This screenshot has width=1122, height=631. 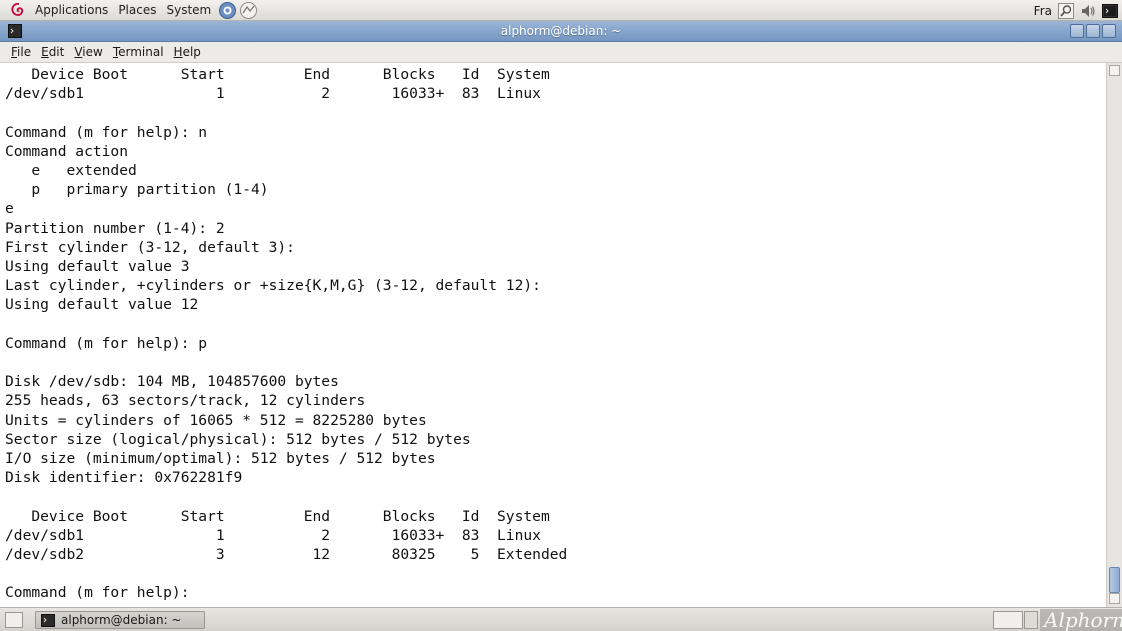 What do you see at coordinates (71, 170) in the screenshot?
I see `terminal-line: e extended` at bounding box center [71, 170].